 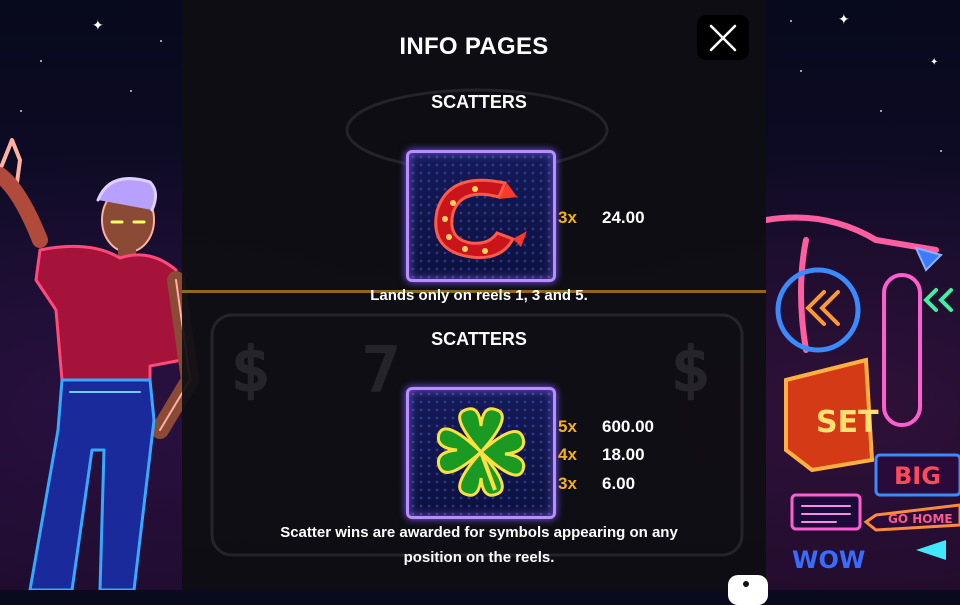 What do you see at coordinates (828, 560) in the screenshot?
I see `sign-wow-text: WOW` at bounding box center [828, 560].